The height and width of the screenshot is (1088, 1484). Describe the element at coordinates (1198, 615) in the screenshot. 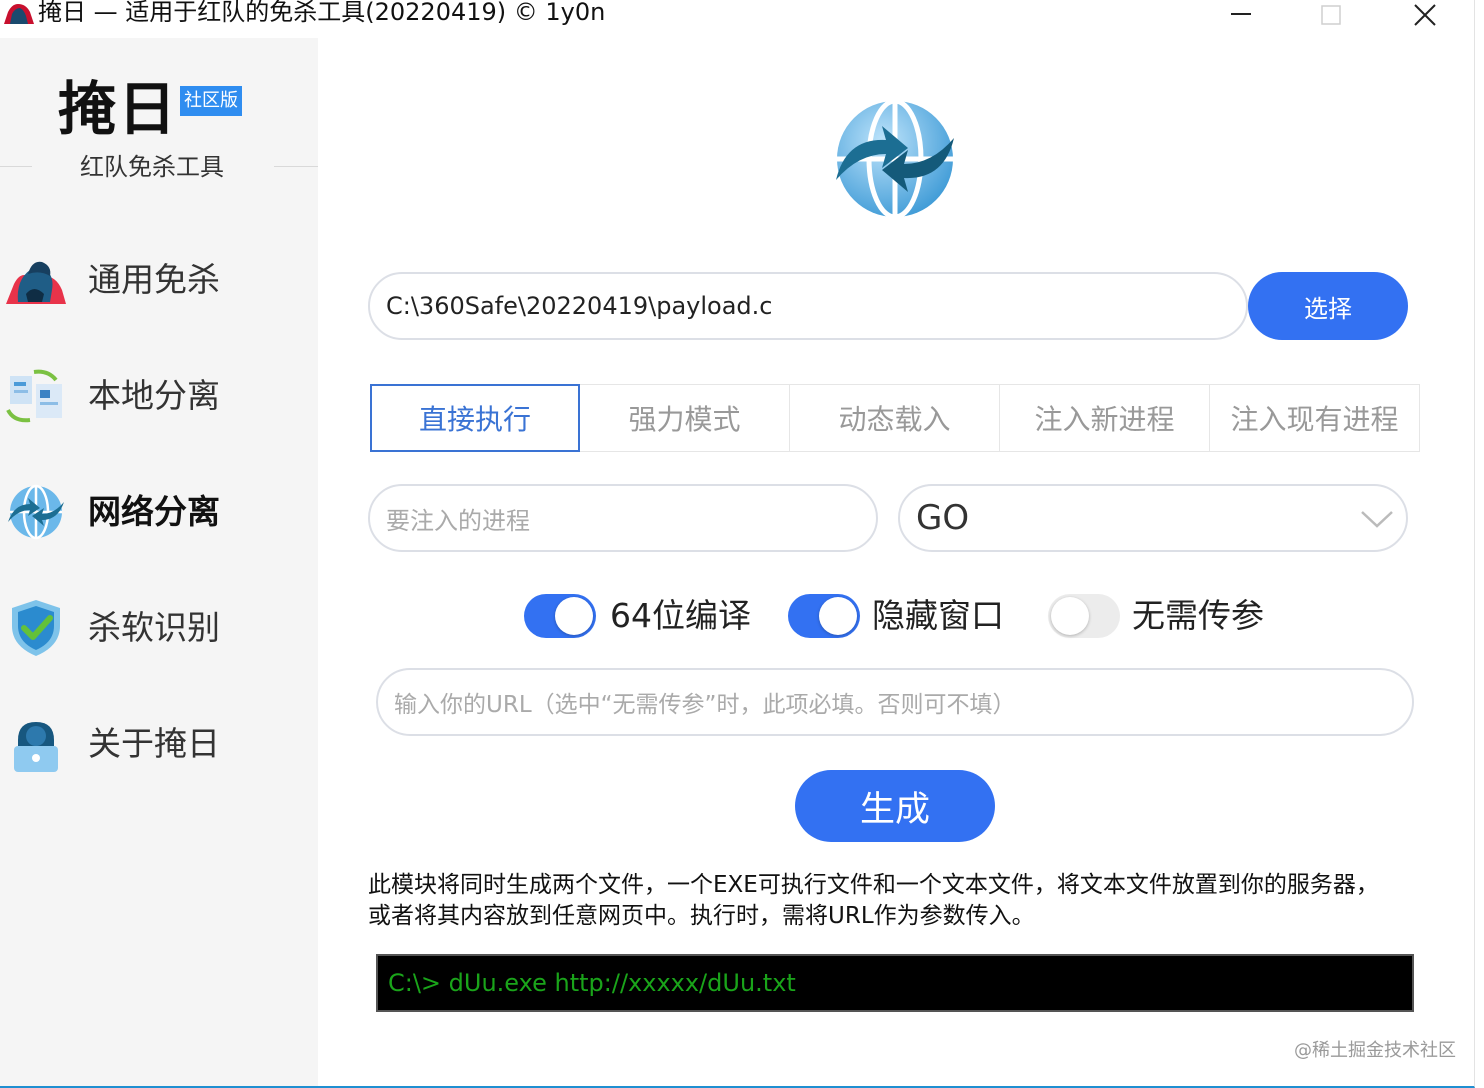

I see `no-args-label: 无需传参` at that location.